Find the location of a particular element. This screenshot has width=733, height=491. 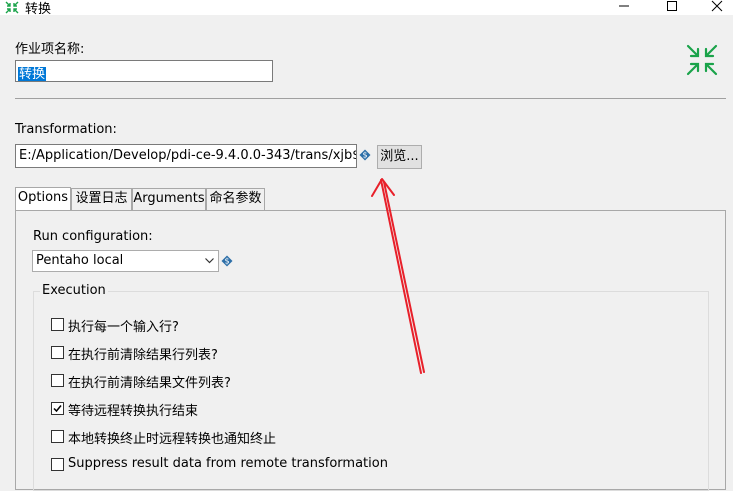

job-entry-name-label: 作业项名称: is located at coordinates (50, 49).